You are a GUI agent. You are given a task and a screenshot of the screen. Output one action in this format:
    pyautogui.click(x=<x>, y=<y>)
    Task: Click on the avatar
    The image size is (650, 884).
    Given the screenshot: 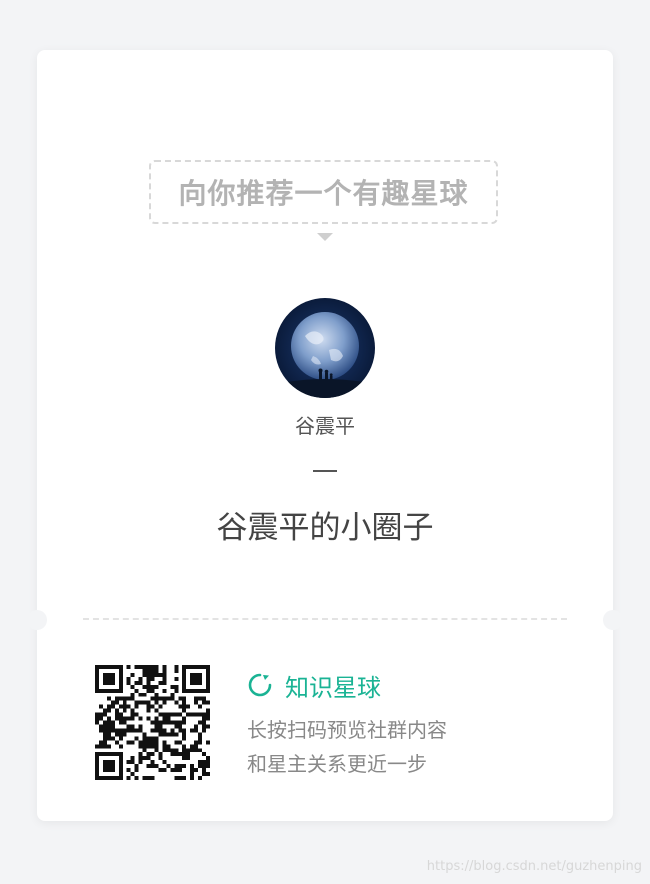 What is the action you would take?
    pyautogui.click(x=325, y=348)
    